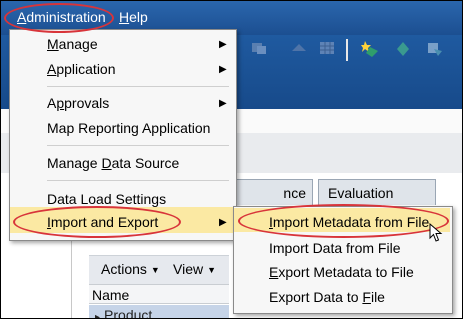  What do you see at coordinates (327, 297) in the screenshot?
I see `submenu-item-export-data: Export Data to File` at bounding box center [327, 297].